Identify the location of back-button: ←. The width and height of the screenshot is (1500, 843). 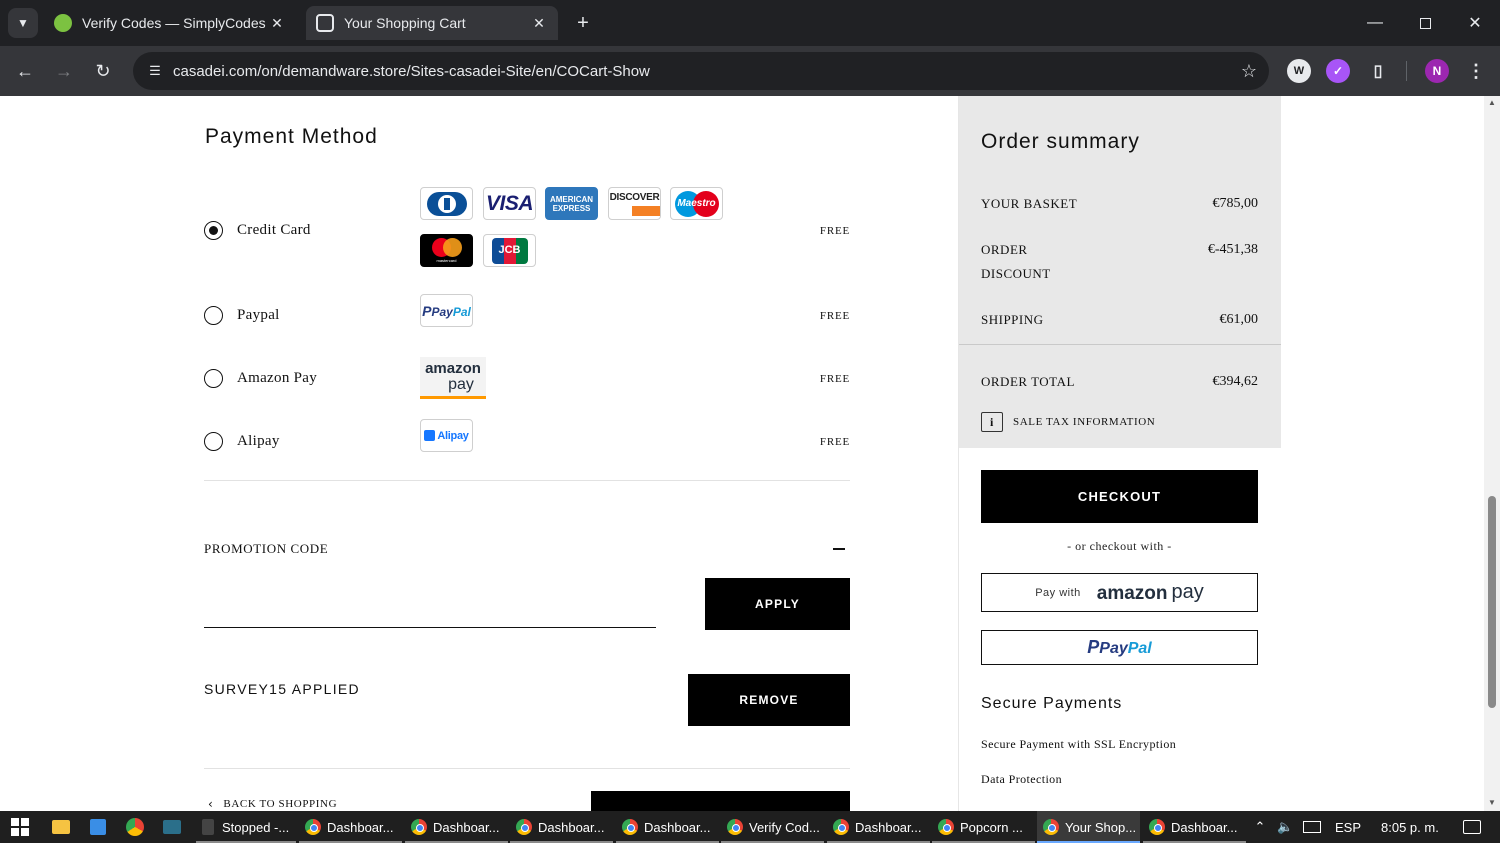
(25, 71).